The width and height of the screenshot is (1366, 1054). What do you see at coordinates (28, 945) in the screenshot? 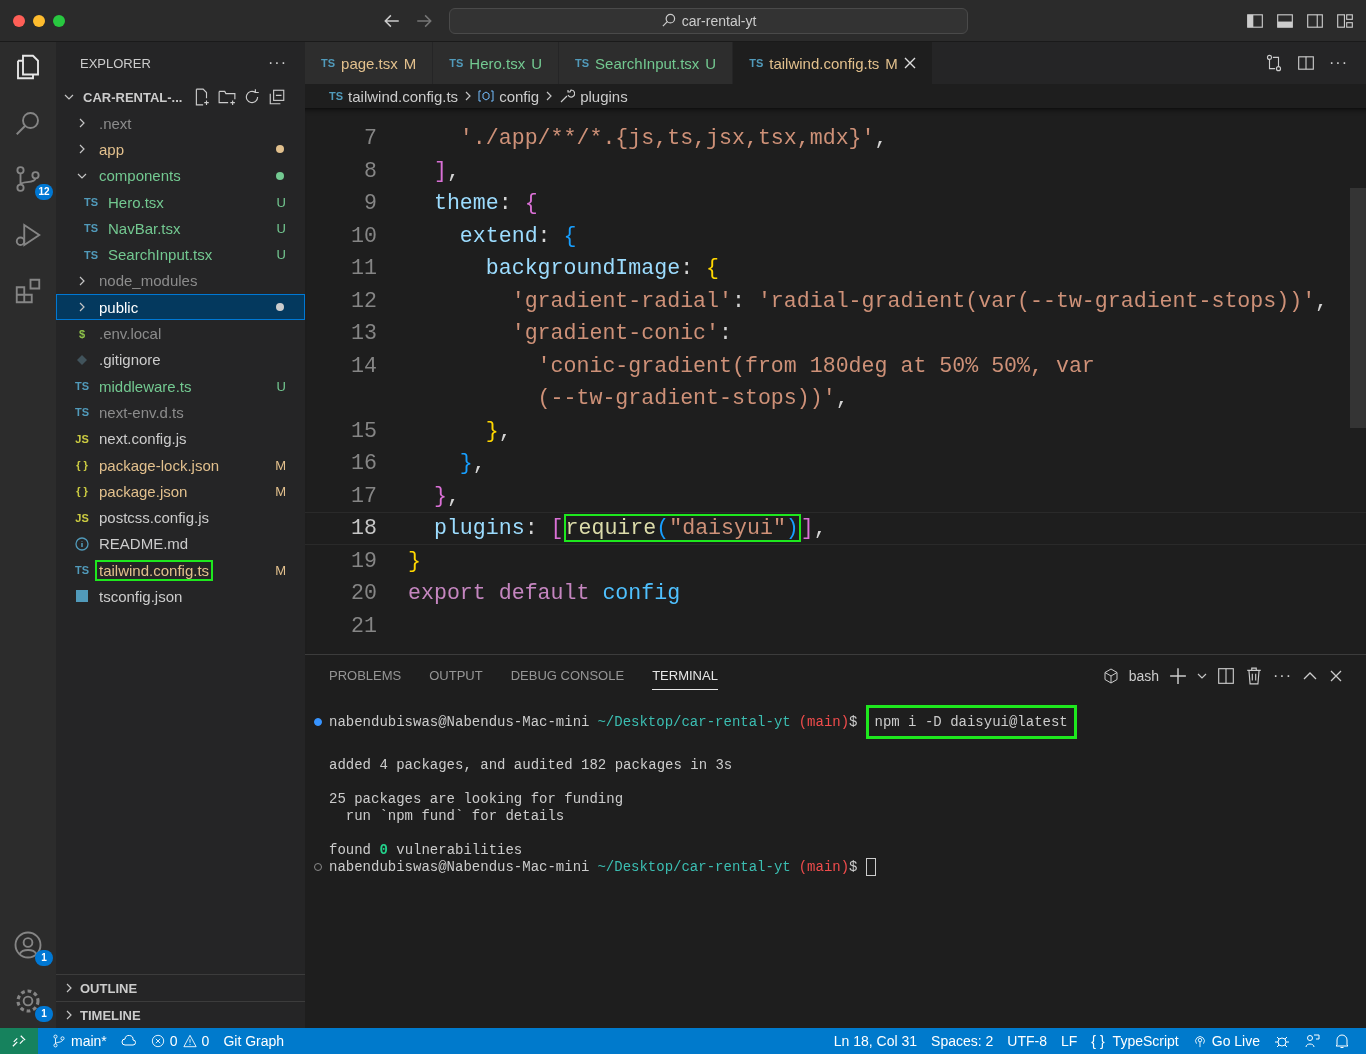
I see `account-icon` at bounding box center [28, 945].